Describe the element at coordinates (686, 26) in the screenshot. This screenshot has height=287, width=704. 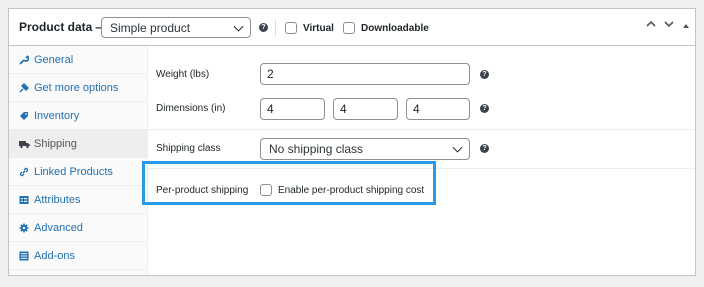
I see `caret-up-icon` at that location.